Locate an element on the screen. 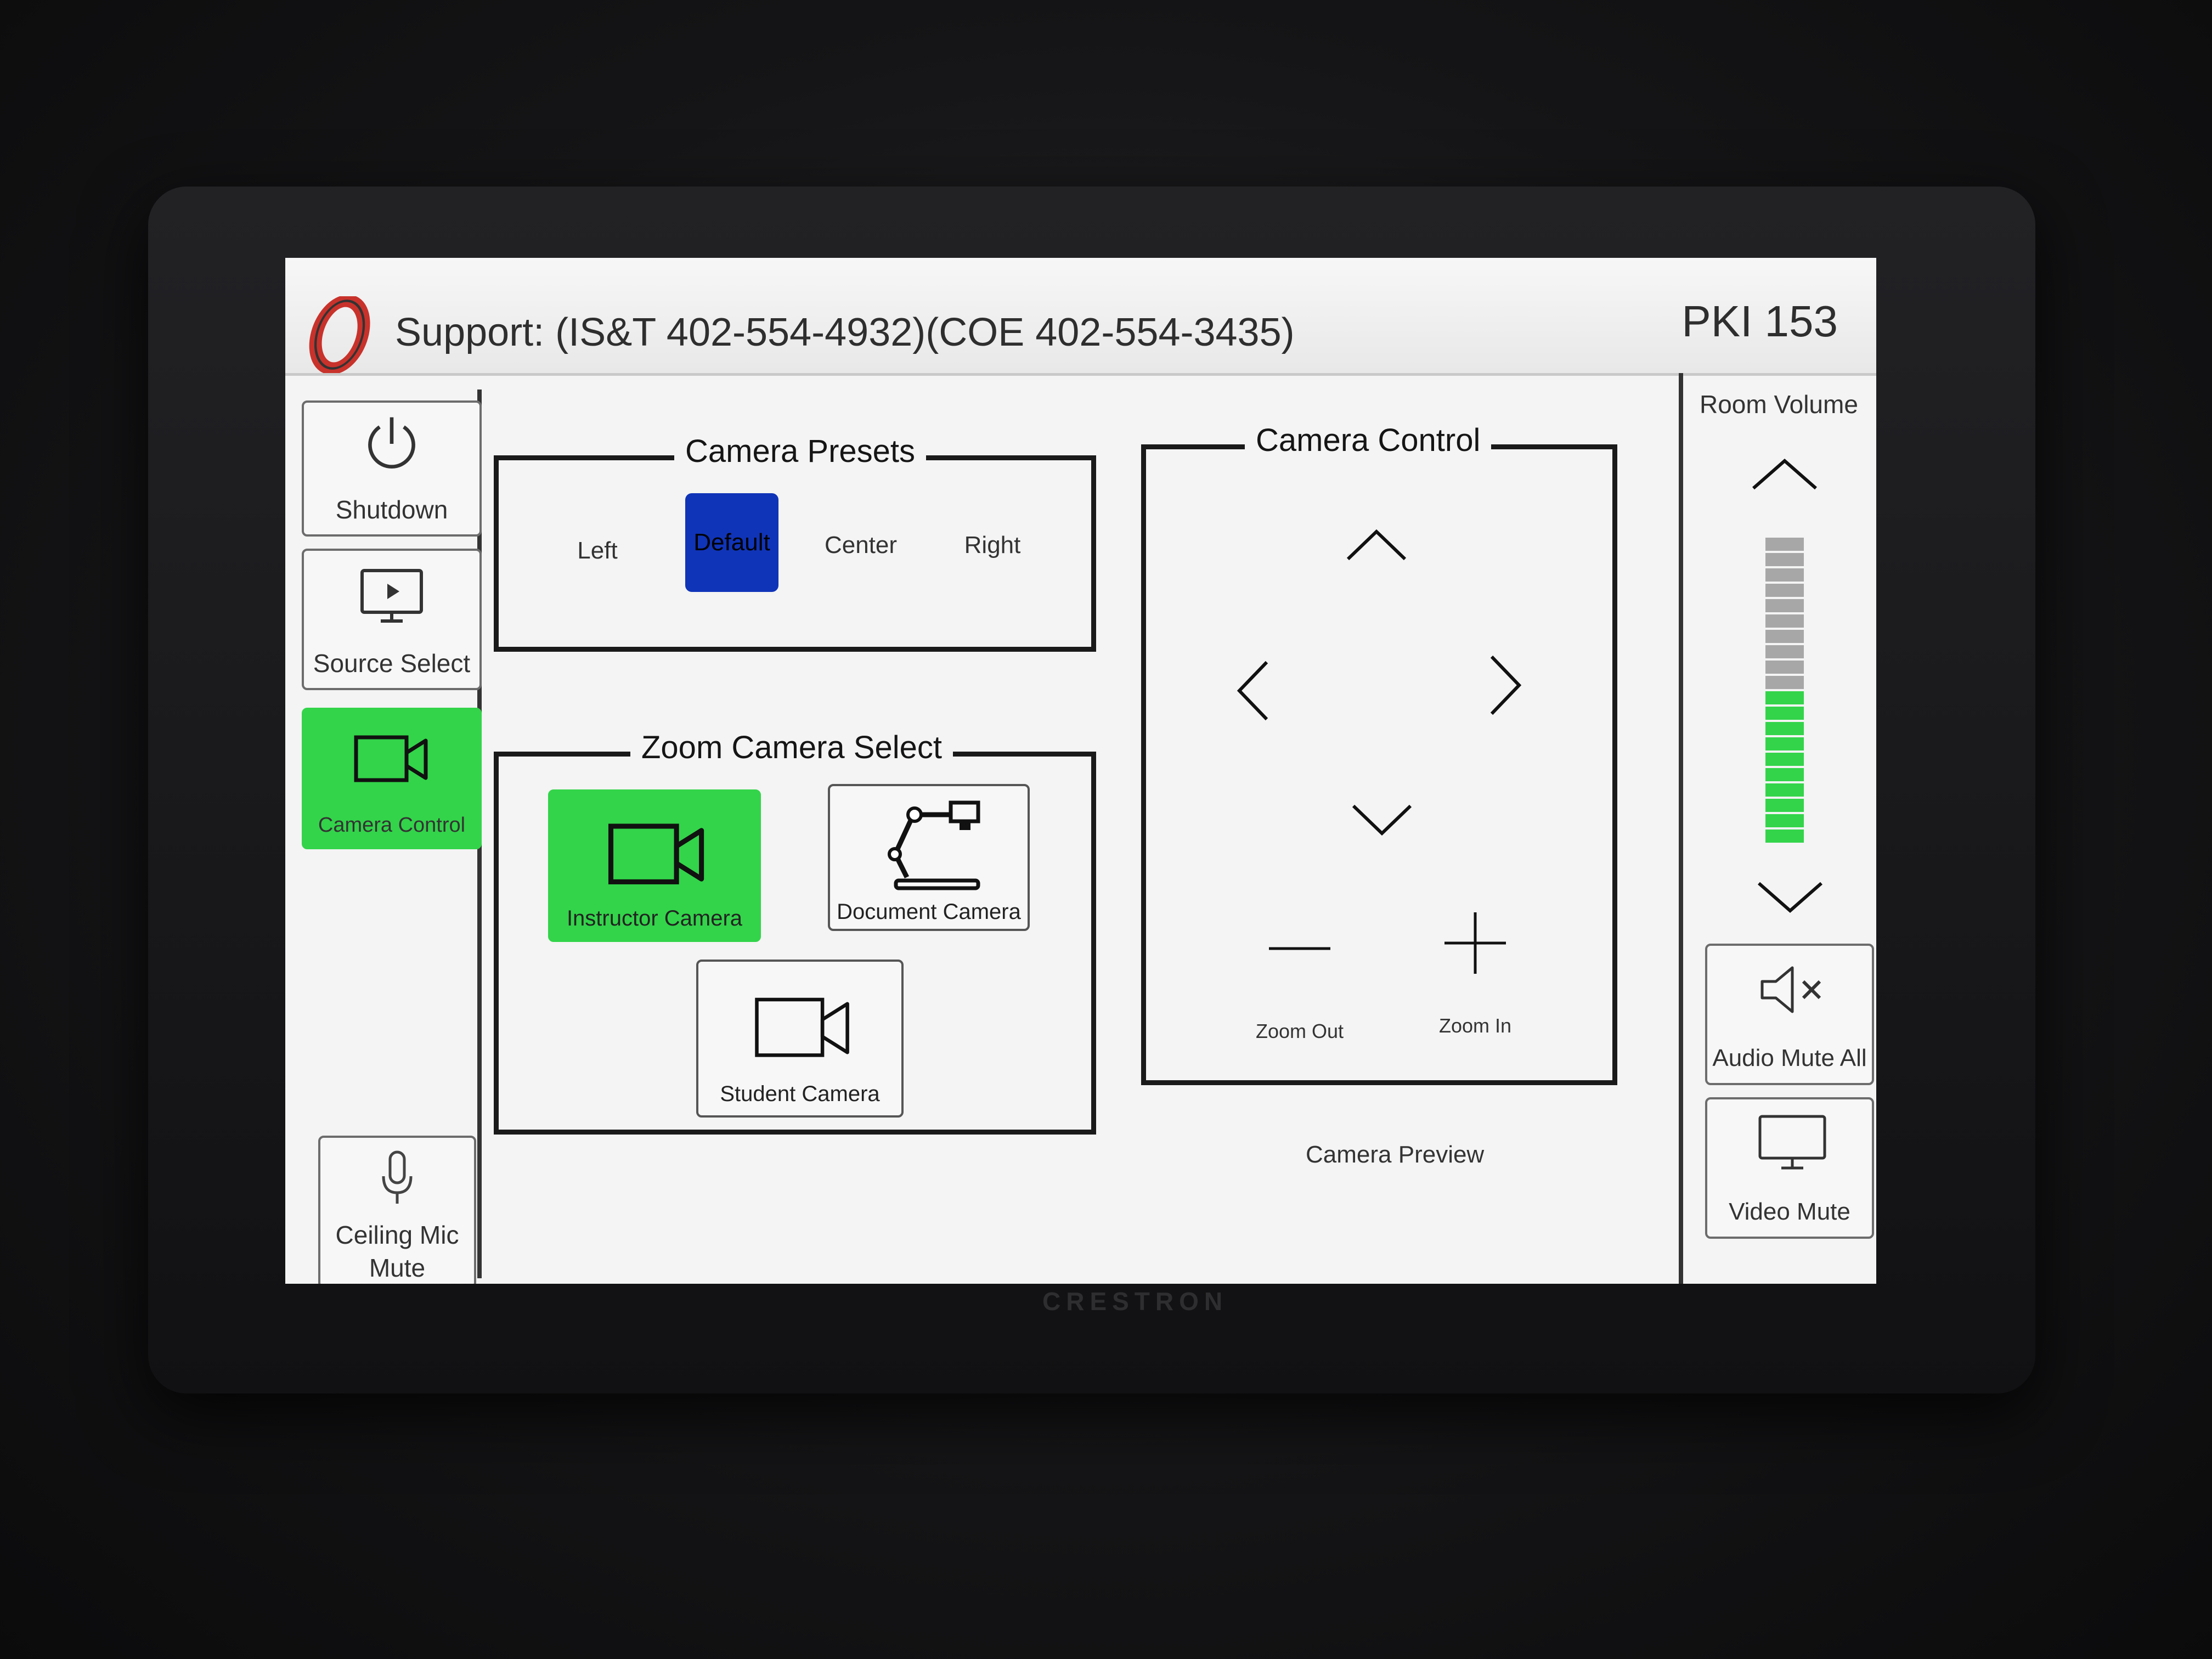 The width and height of the screenshot is (2212, 1659). zoom-out-label: Zoom Out is located at coordinates (1300, 1031).